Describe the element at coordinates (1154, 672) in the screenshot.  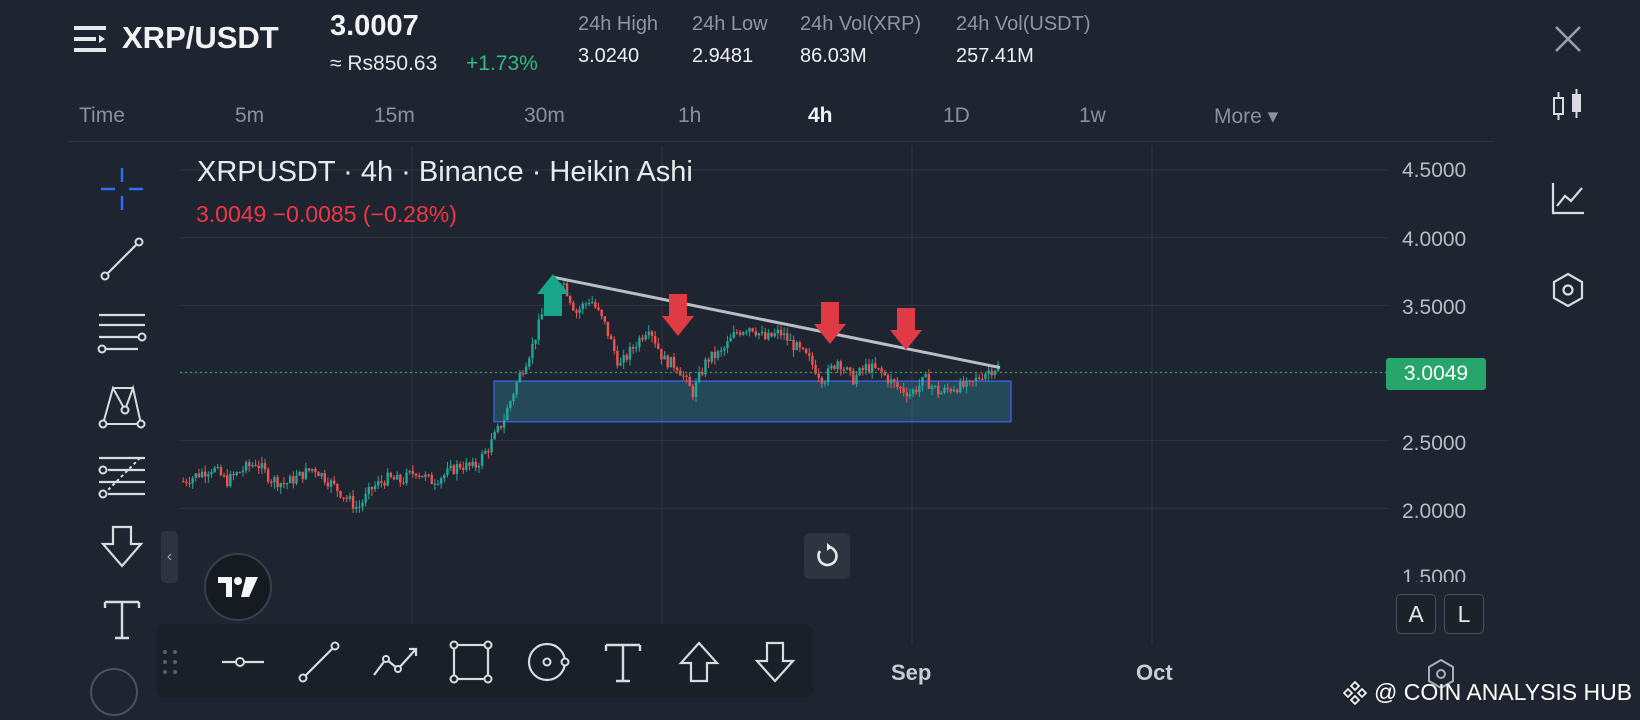
I see `x-tick-label: Oct` at that location.